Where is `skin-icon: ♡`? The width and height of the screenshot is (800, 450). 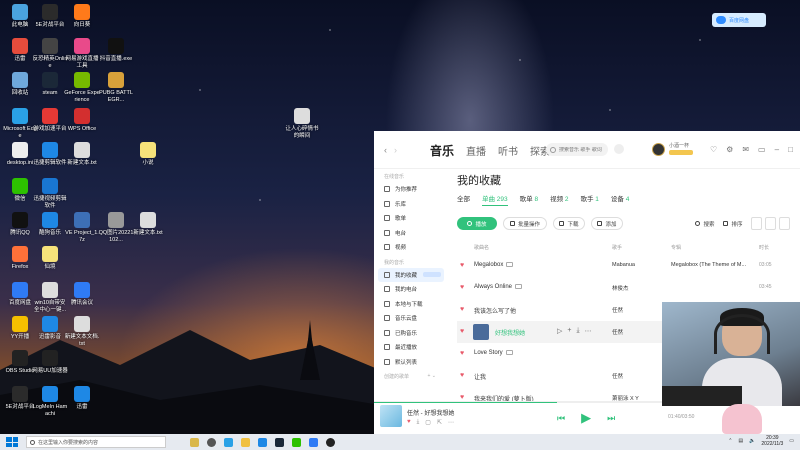 skin-icon: ♡ is located at coordinates (713, 149).